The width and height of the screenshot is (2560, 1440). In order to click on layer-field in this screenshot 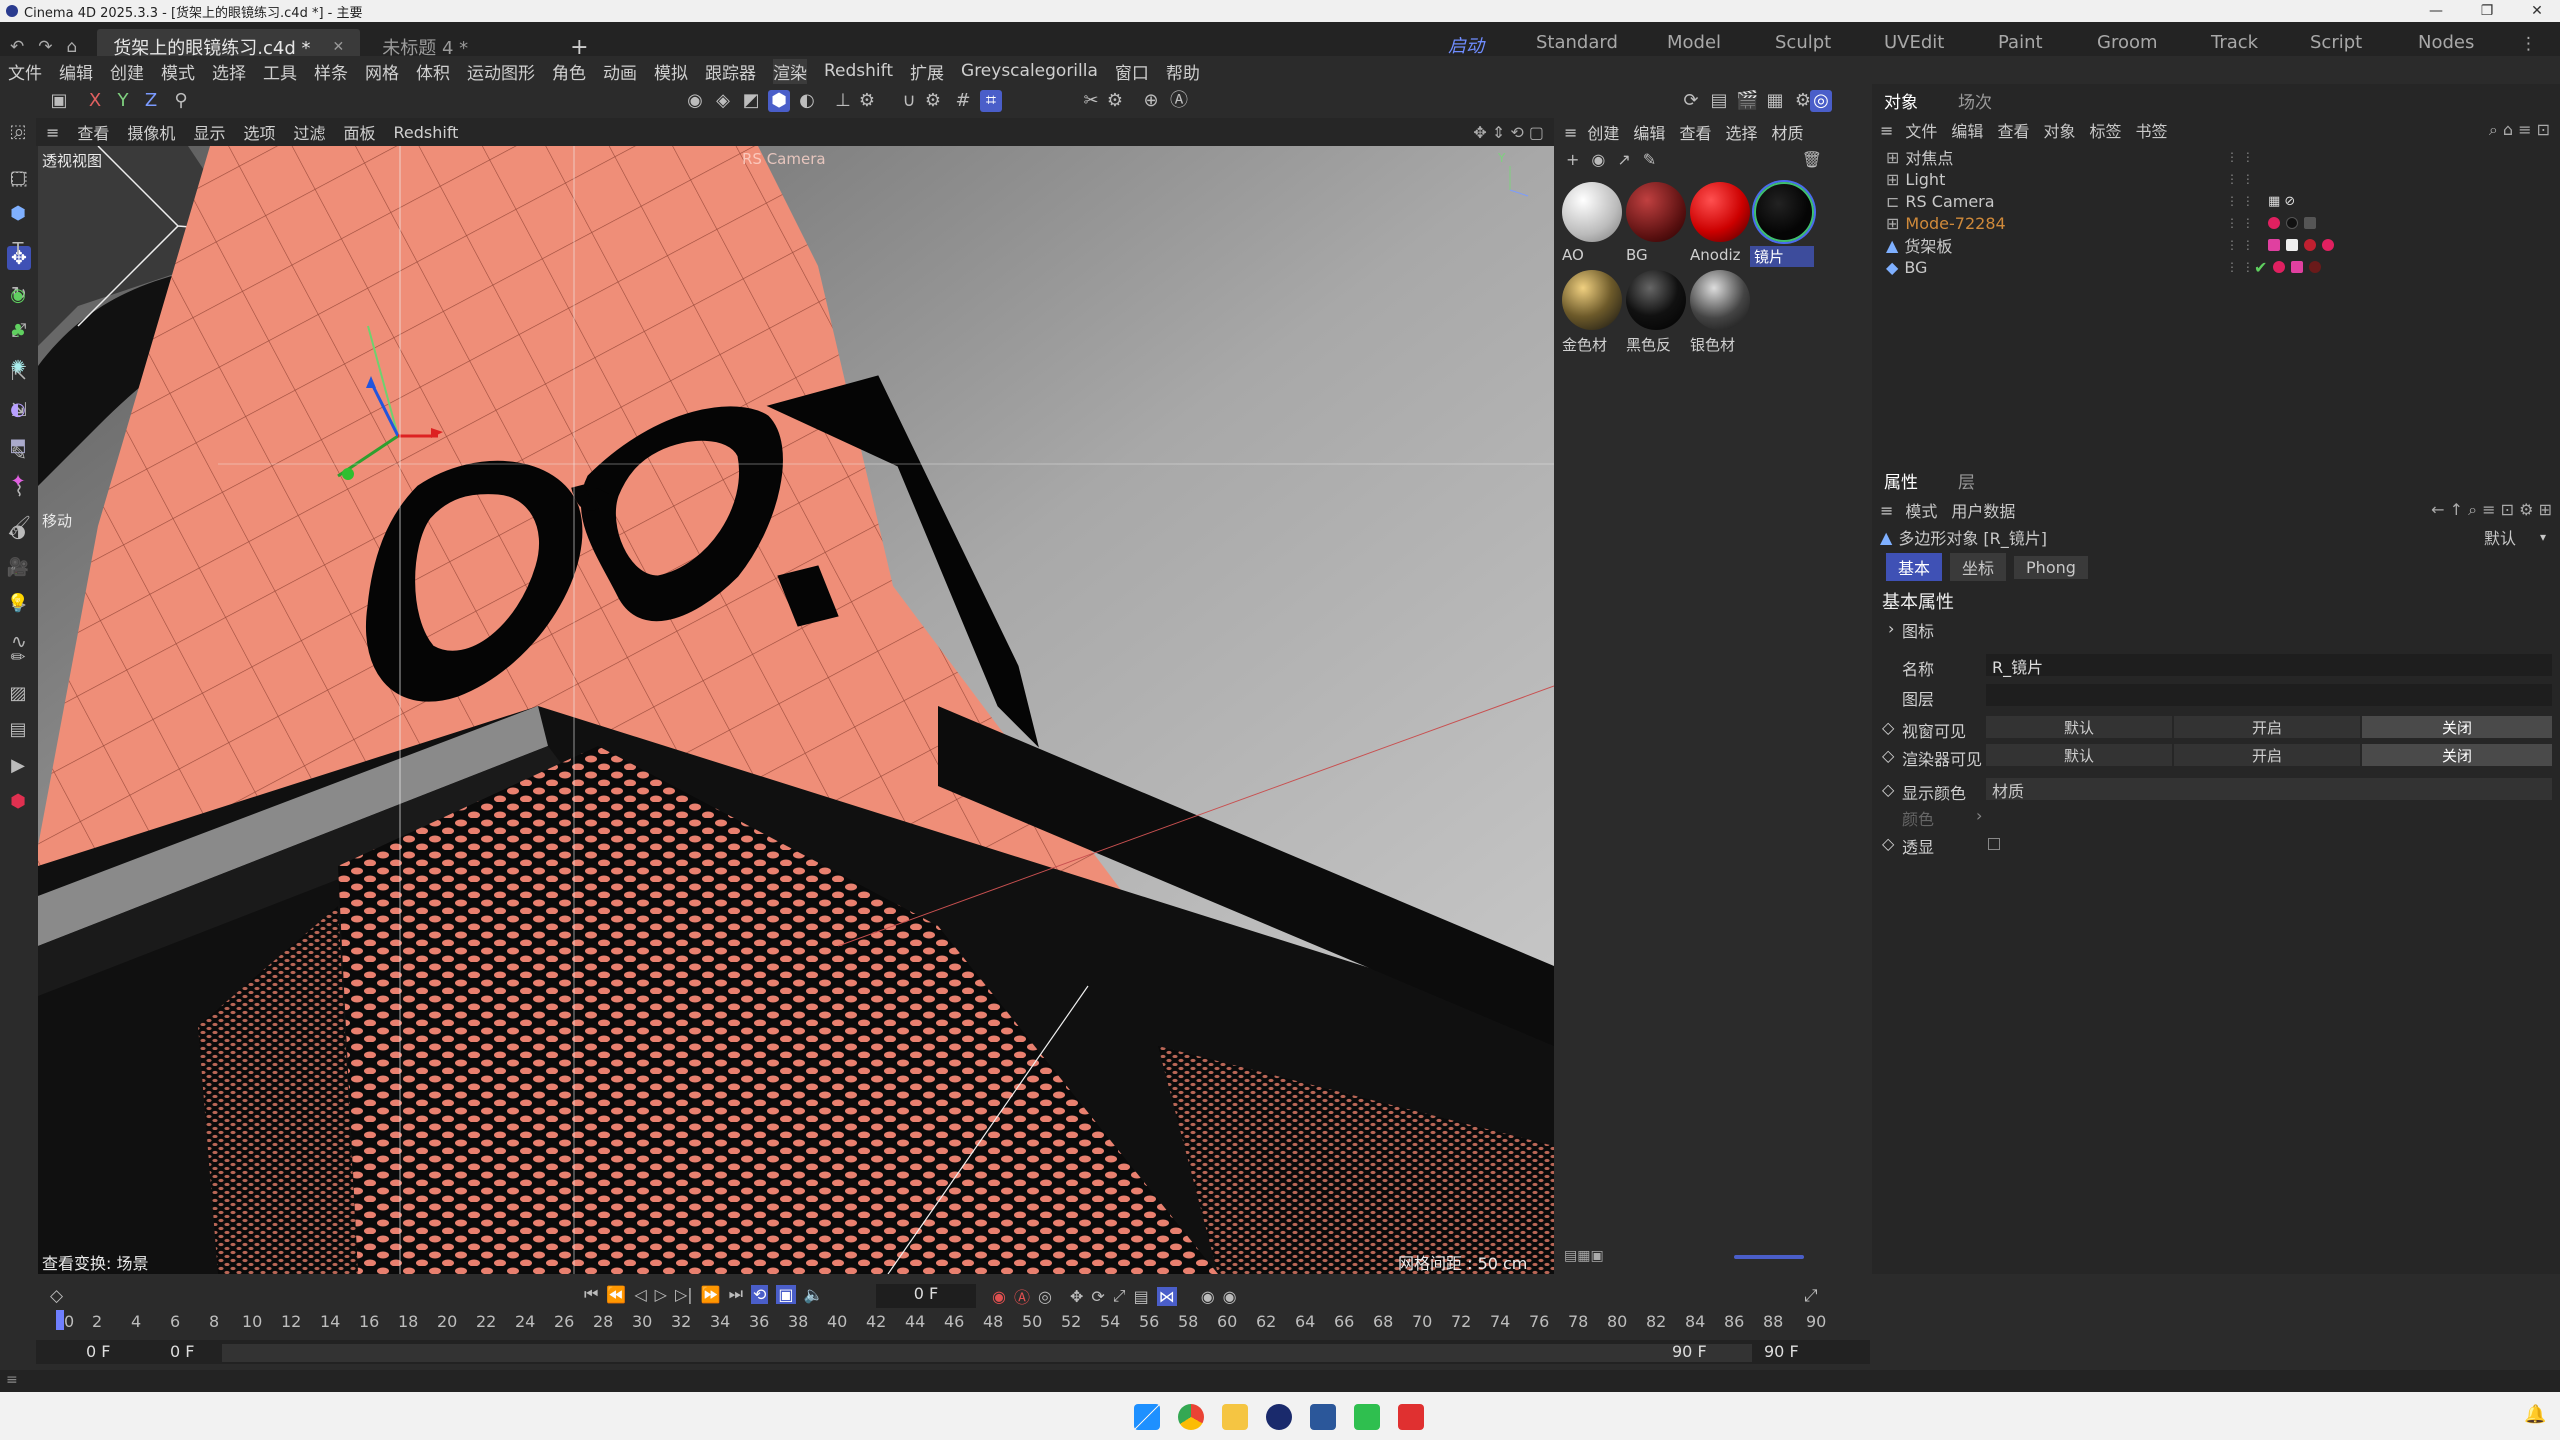, I will do `click(2269, 695)`.